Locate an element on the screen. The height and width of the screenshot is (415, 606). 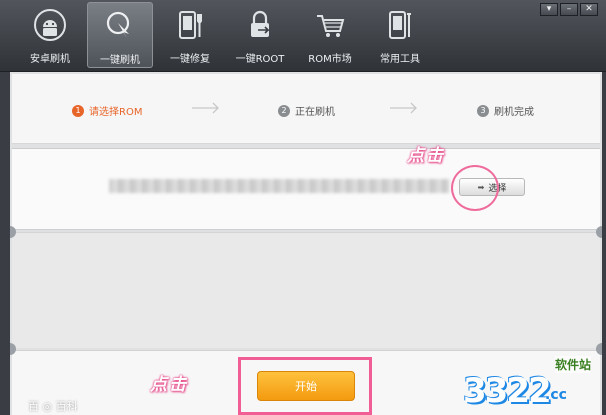
step-complete: 3 刷机完成 is located at coordinates (505, 110).